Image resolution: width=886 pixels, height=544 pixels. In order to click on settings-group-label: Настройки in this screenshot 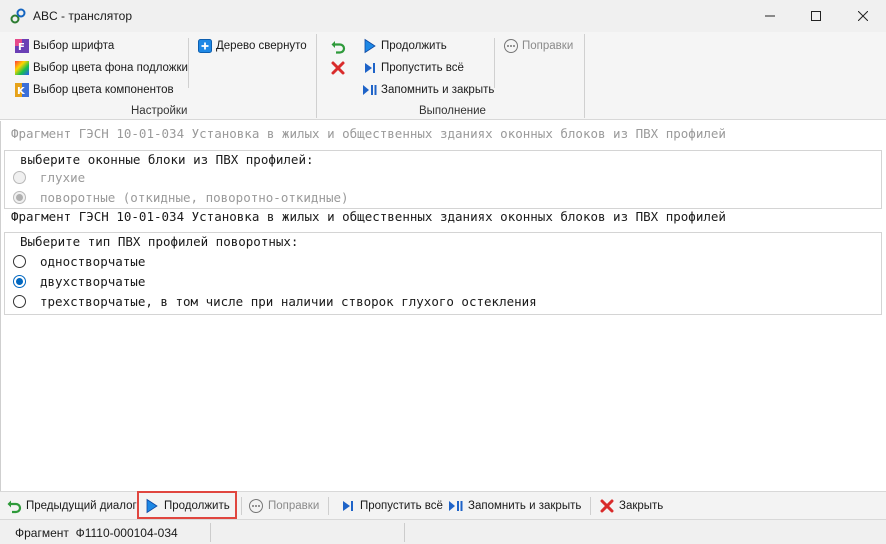, I will do `click(159, 111)`.